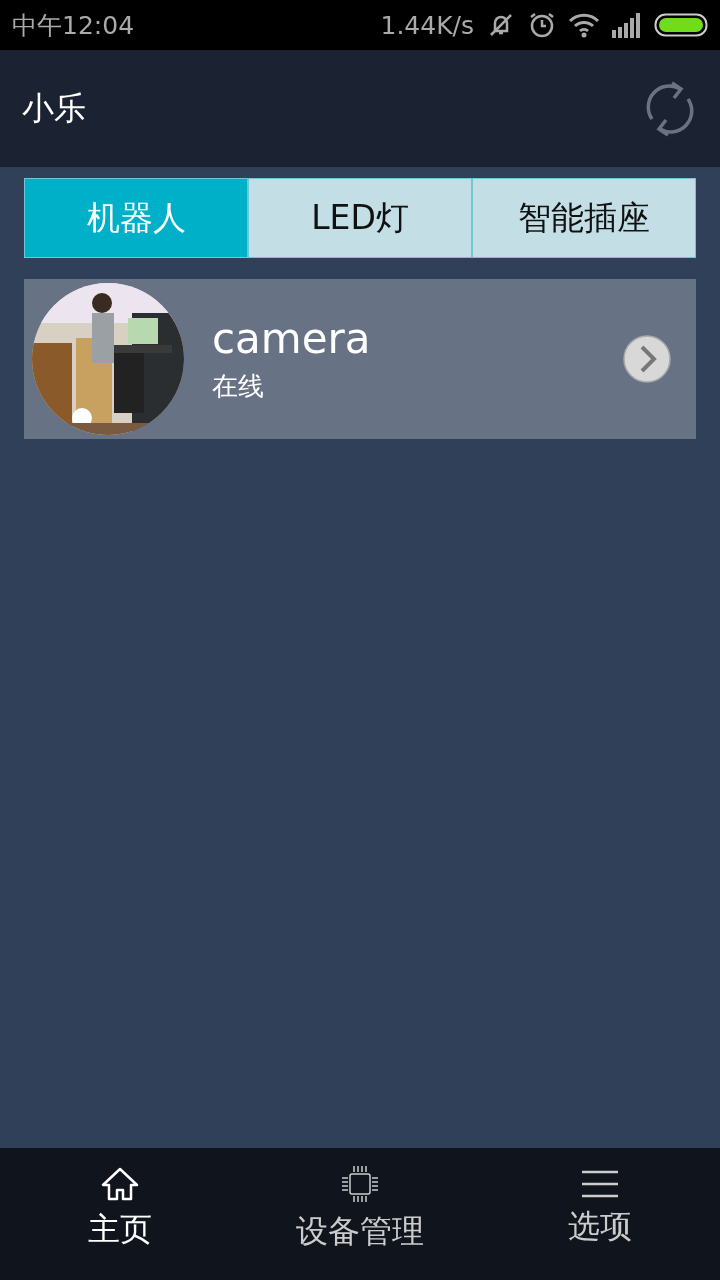  Describe the element at coordinates (360, 1184) in the screenshot. I see `chip-icon` at that location.